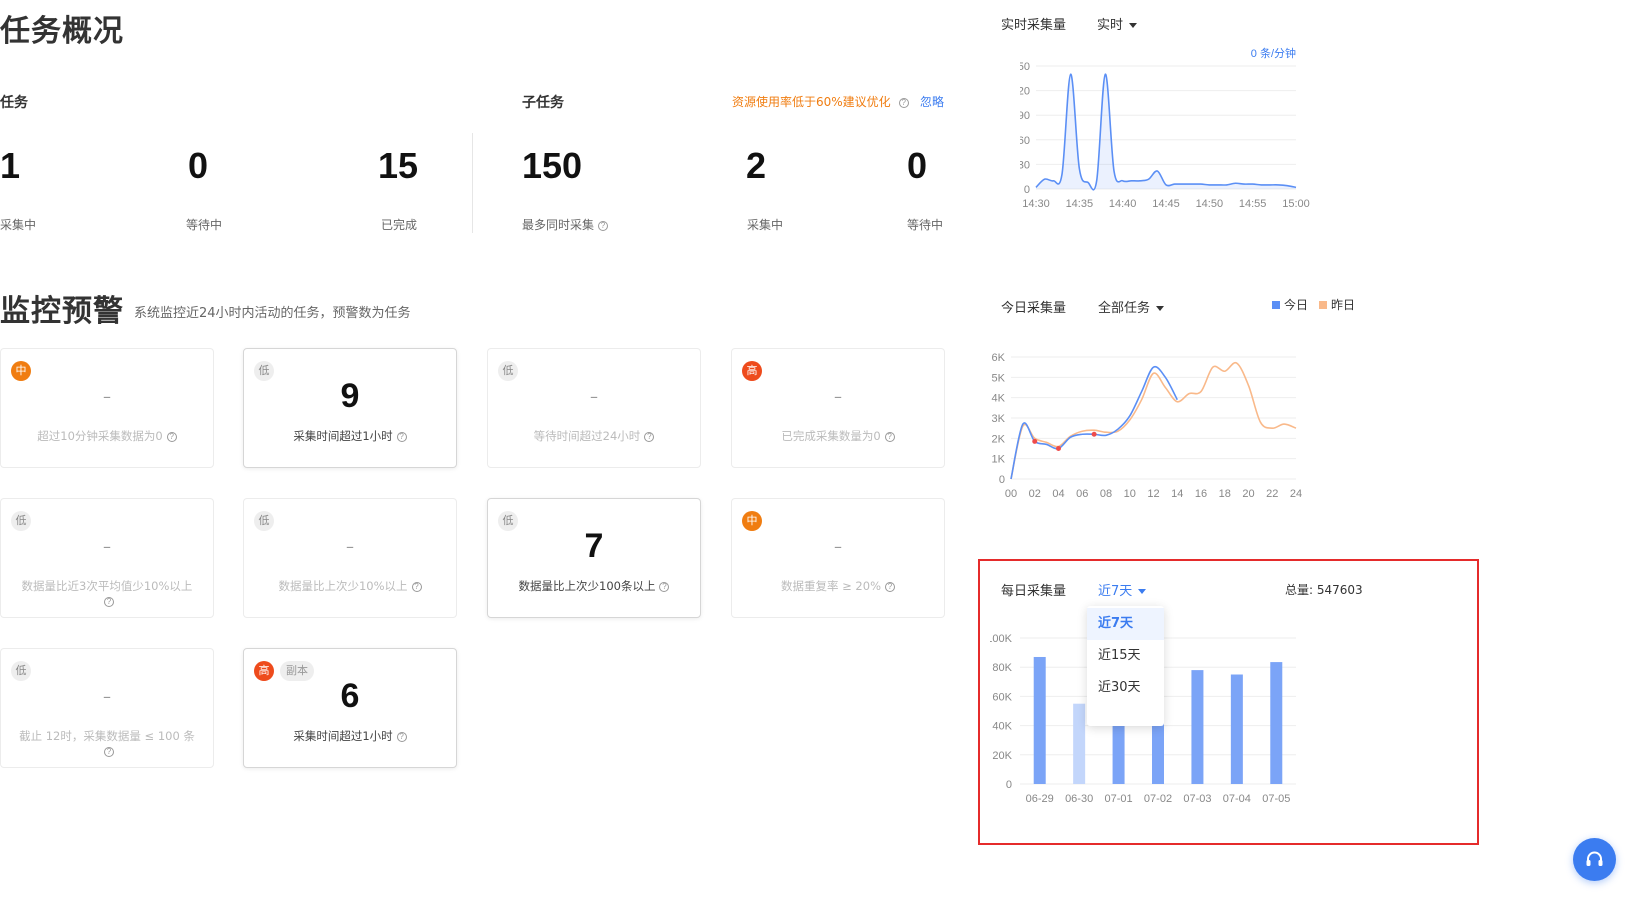 Image resolution: width=1642 pixels, height=911 pixels. I want to click on alert-card: 低 7 数据量比上次少100条以上?, so click(594, 558).